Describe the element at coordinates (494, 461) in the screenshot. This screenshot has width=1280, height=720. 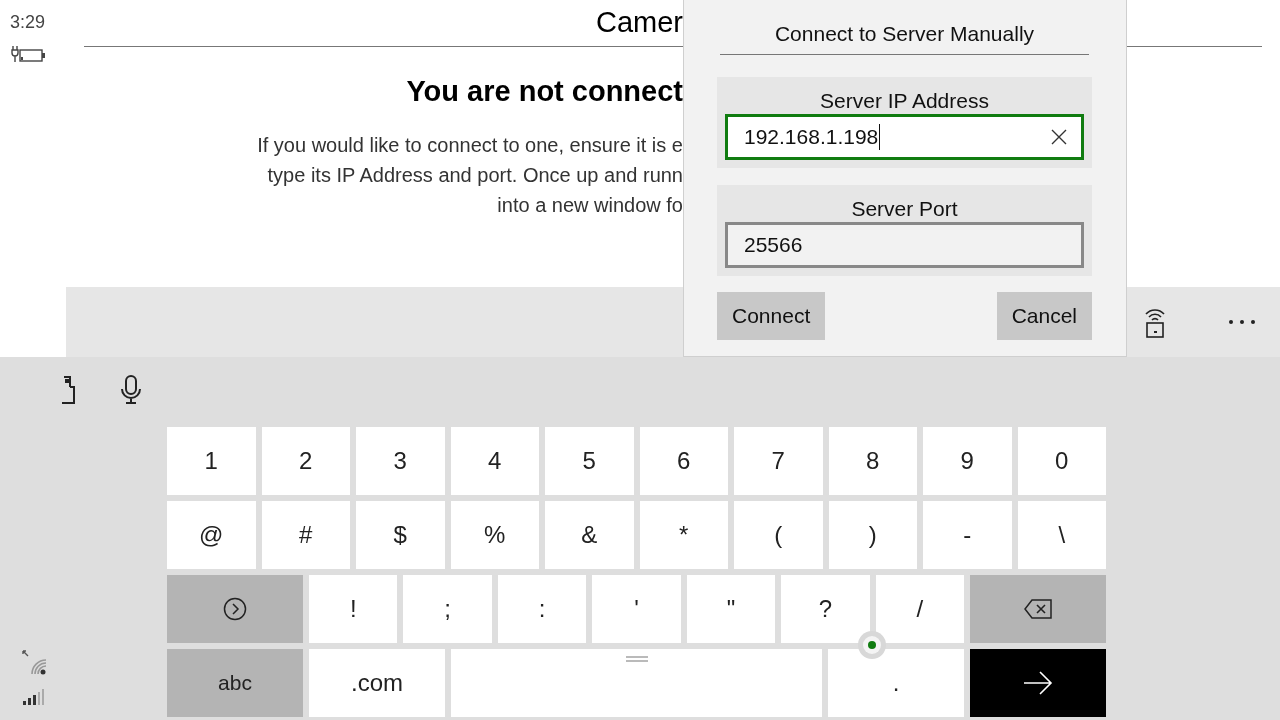
I see `key: 4` at that location.